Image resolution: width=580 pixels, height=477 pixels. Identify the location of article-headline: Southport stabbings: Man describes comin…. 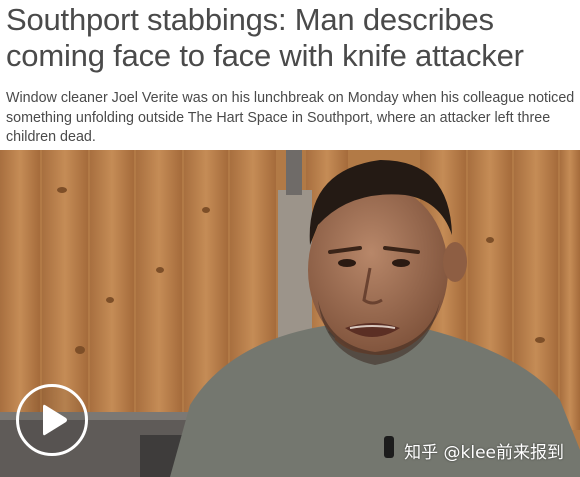
(265, 37).